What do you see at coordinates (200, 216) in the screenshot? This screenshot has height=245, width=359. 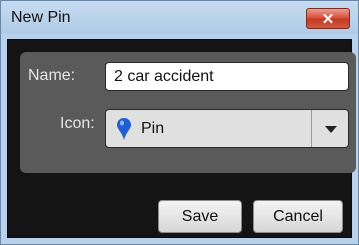 I see `save-button: Save` at bounding box center [200, 216].